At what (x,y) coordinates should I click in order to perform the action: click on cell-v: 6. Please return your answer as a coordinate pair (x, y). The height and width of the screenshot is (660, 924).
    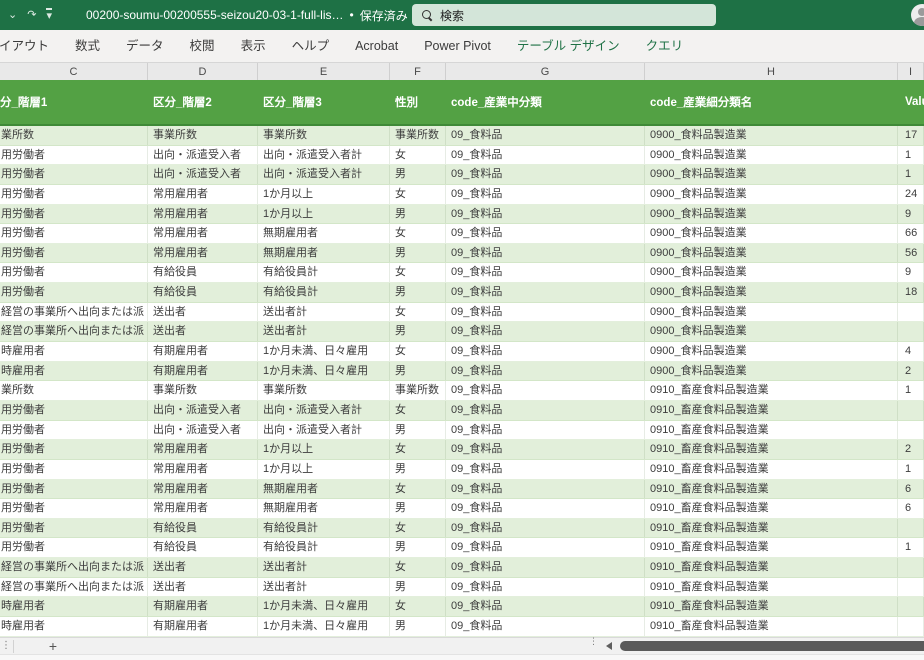
    Looking at the image, I should click on (911, 489).